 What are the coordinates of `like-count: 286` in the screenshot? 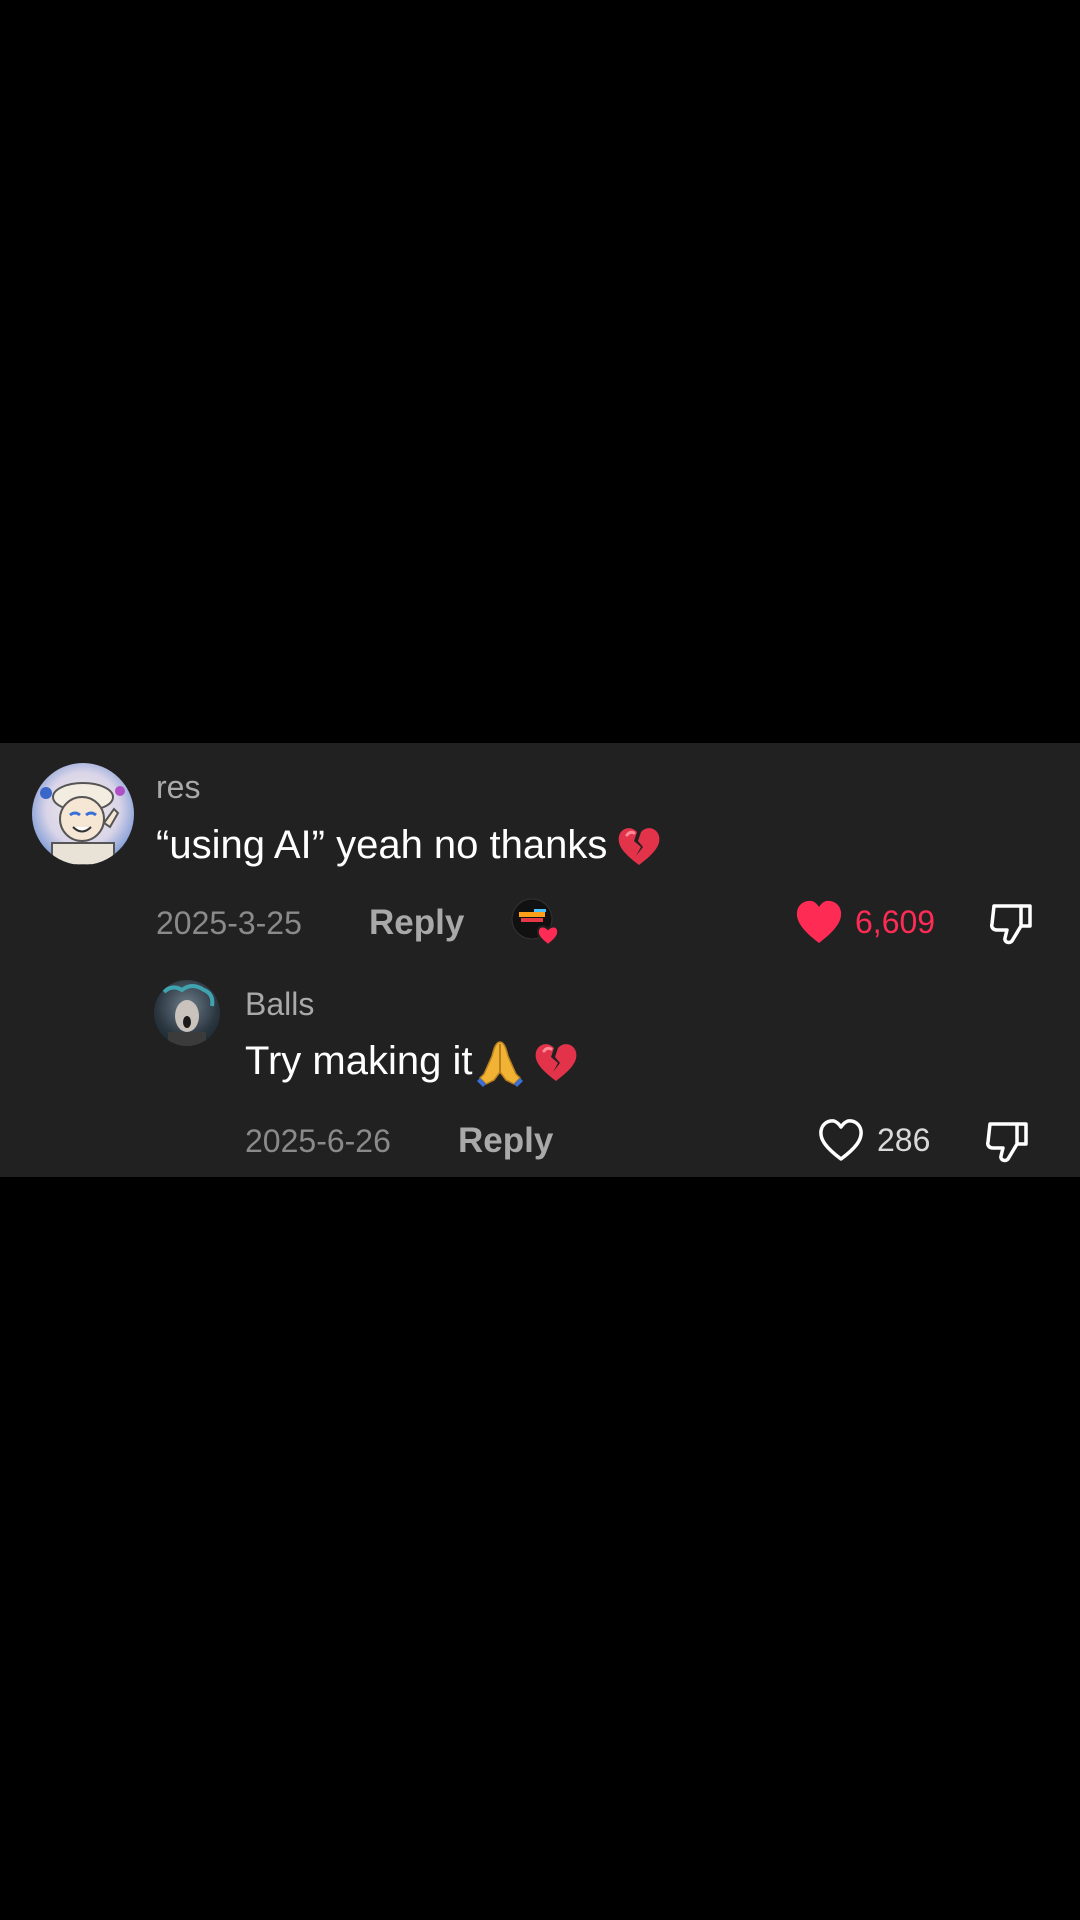 It's located at (904, 1140).